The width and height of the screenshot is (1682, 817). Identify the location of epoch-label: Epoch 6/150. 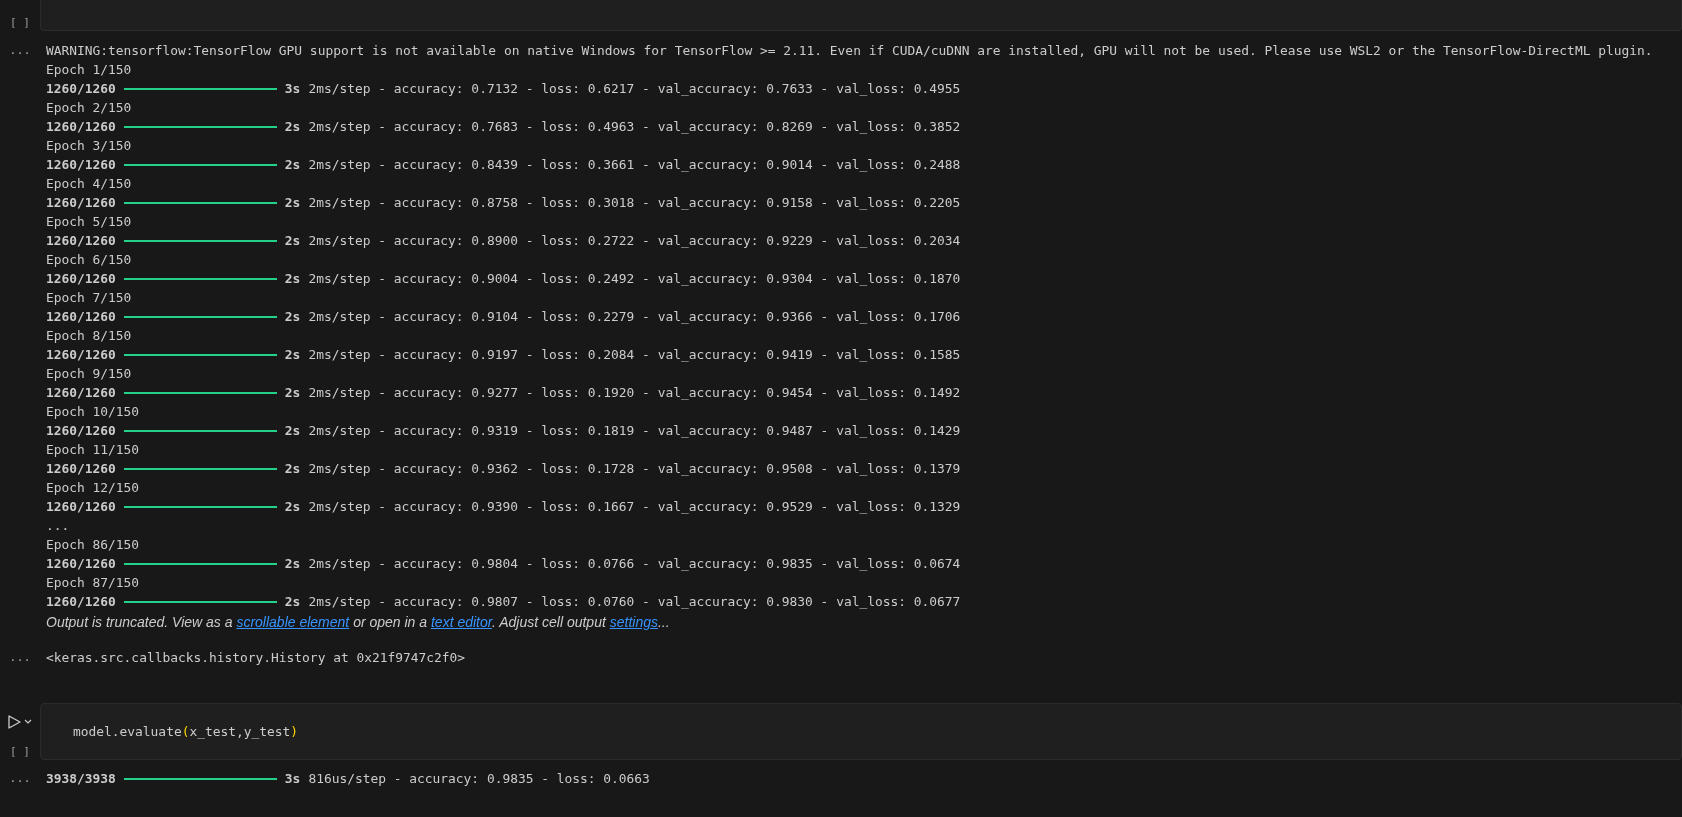
(89, 260).